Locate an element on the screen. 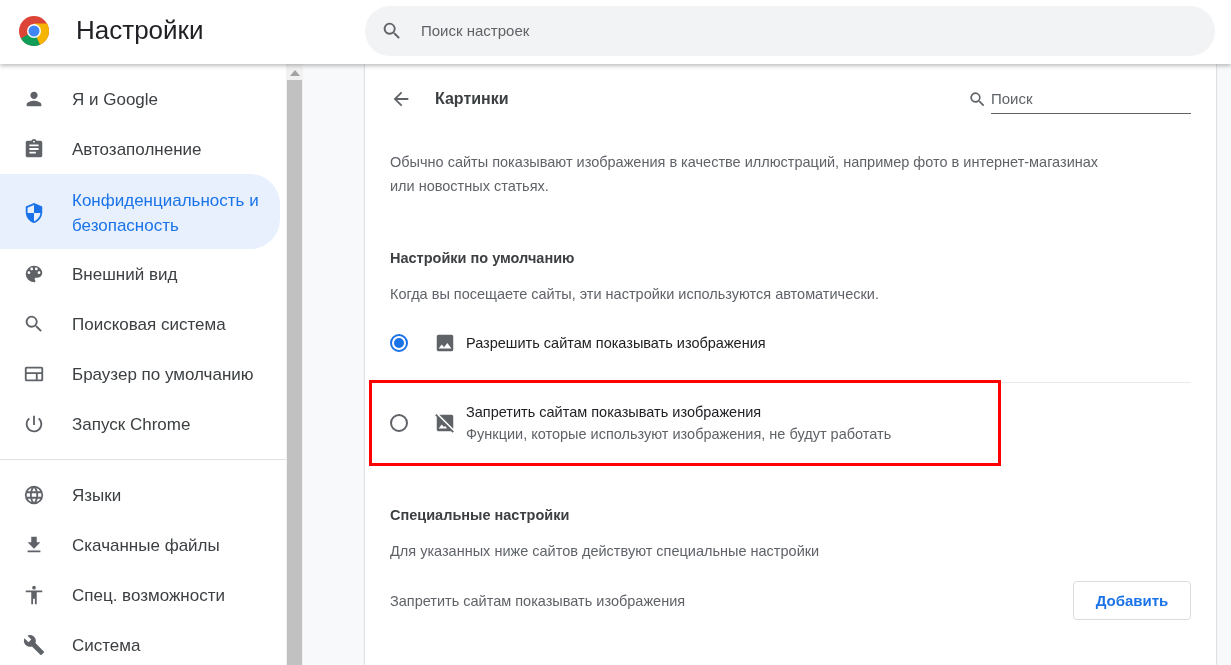 Image resolution: width=1231 pixels, height=665 pixels. sidebar-item: Языки is located at coordinates (140, 495).